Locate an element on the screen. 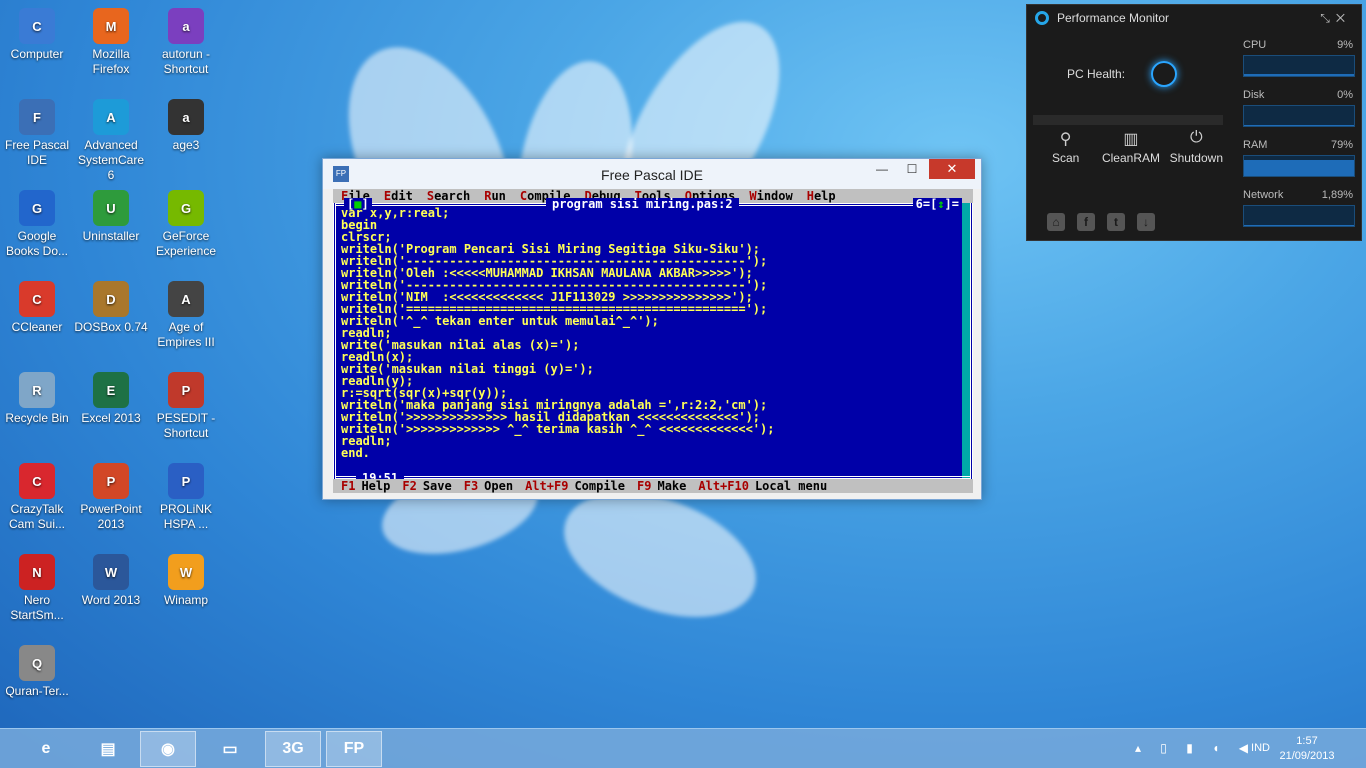 Image resolution: width=1366 pixels, height=768 pixels. code-line: readln; is located at coordinates (366, 441).